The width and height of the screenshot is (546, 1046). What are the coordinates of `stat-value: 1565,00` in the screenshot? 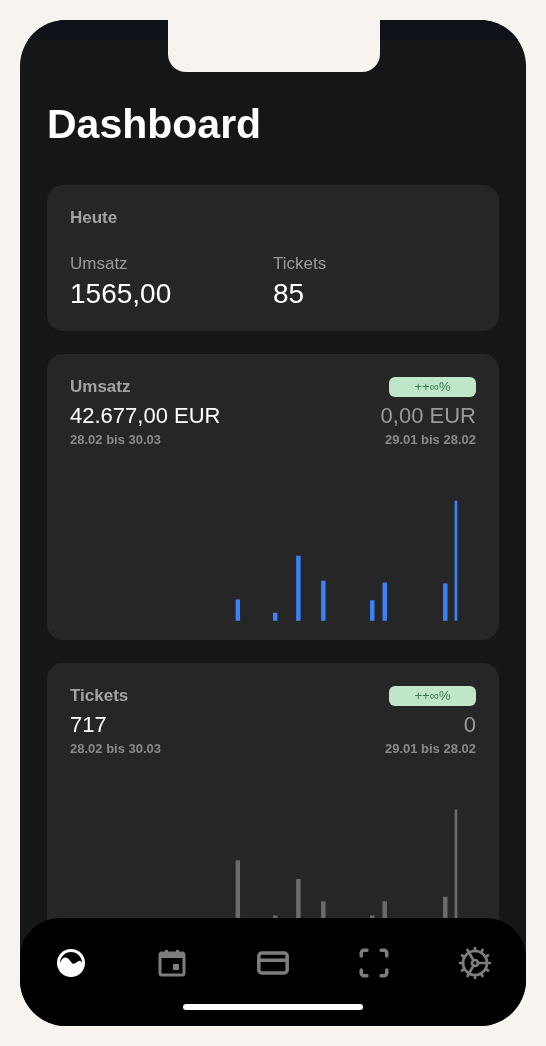 It's located at (121, 294).